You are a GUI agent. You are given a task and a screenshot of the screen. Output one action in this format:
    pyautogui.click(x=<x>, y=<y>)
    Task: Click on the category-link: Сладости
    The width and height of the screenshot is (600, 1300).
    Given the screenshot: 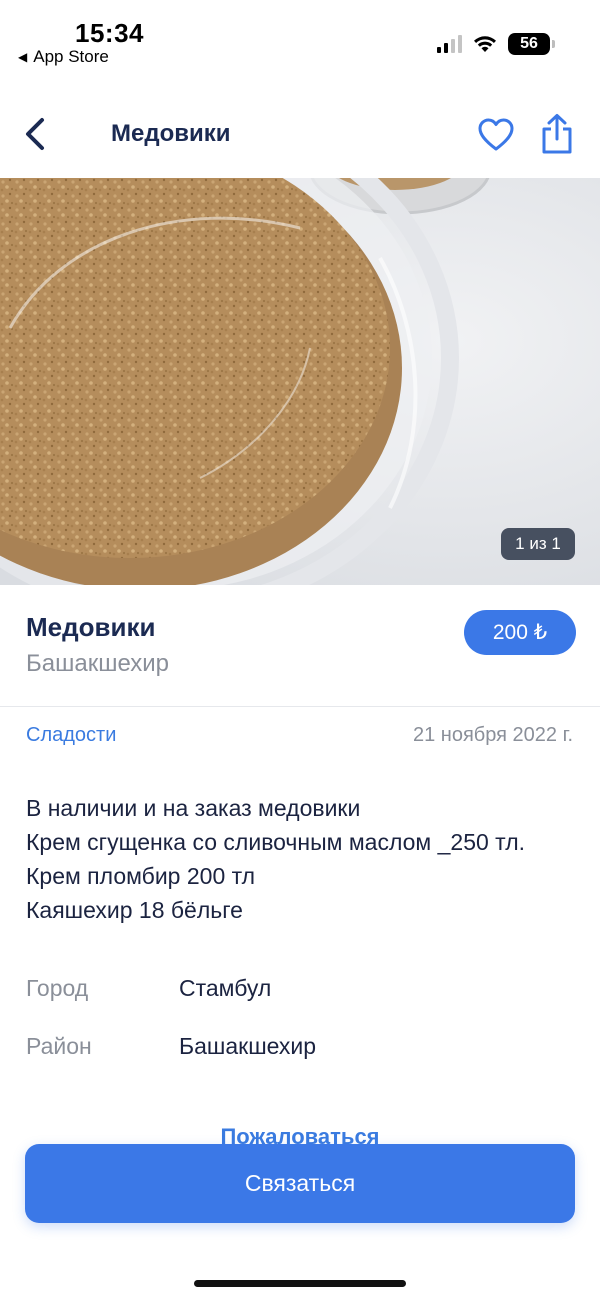 What is the action you would take?
    pyautogui.click(x=71, y=735)
    